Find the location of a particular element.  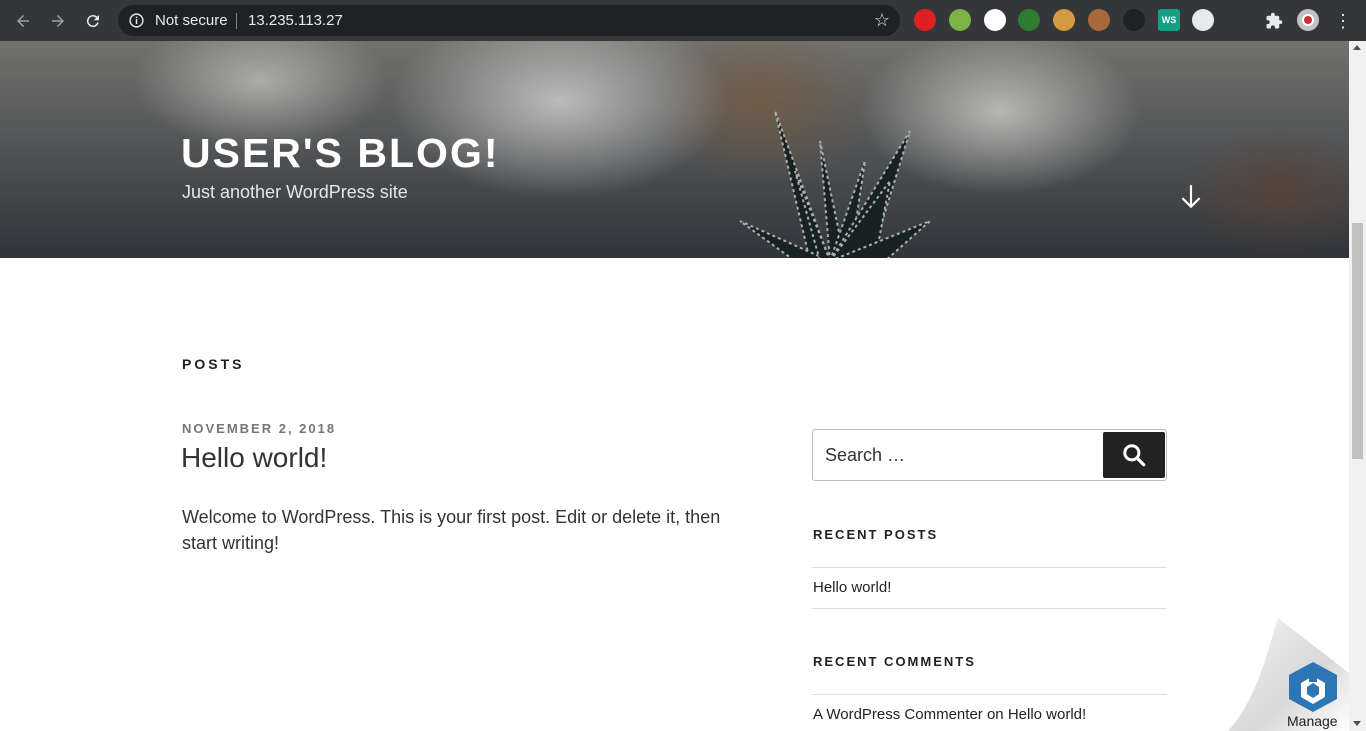

cookie-icon is located at coordinates (1064, 20).